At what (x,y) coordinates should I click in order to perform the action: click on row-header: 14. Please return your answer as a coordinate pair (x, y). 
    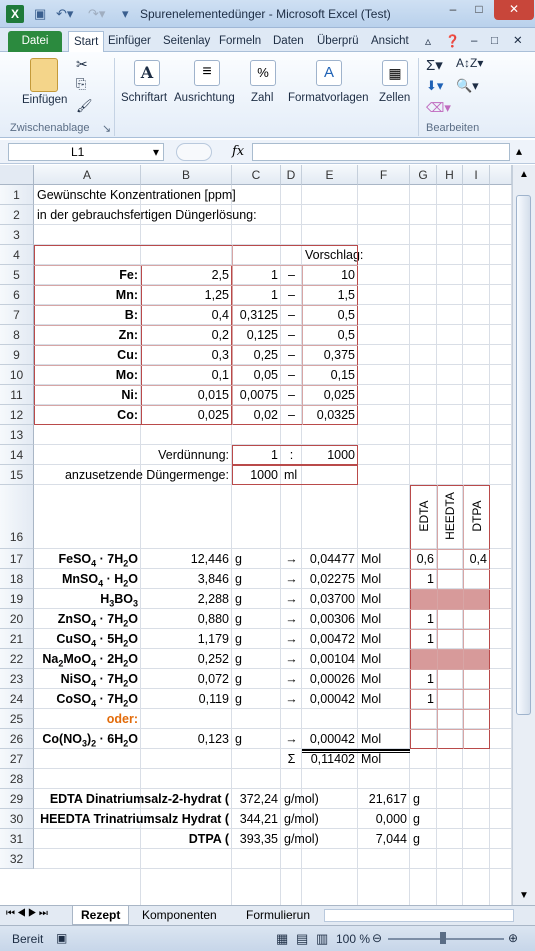
    Looking at the image, I should click on (17, 455).